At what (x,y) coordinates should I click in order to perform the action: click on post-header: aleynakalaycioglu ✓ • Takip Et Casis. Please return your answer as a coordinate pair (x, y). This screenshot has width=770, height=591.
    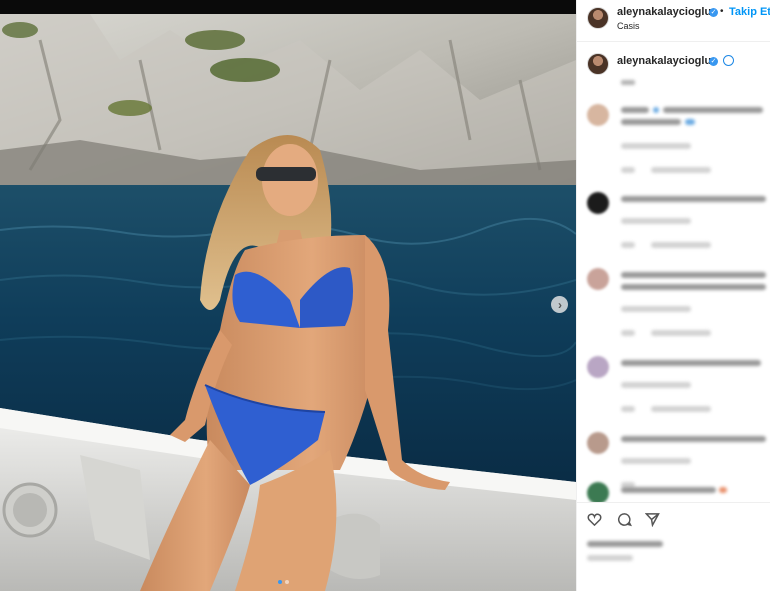
    Looking at the image, I should click on (673, 21).